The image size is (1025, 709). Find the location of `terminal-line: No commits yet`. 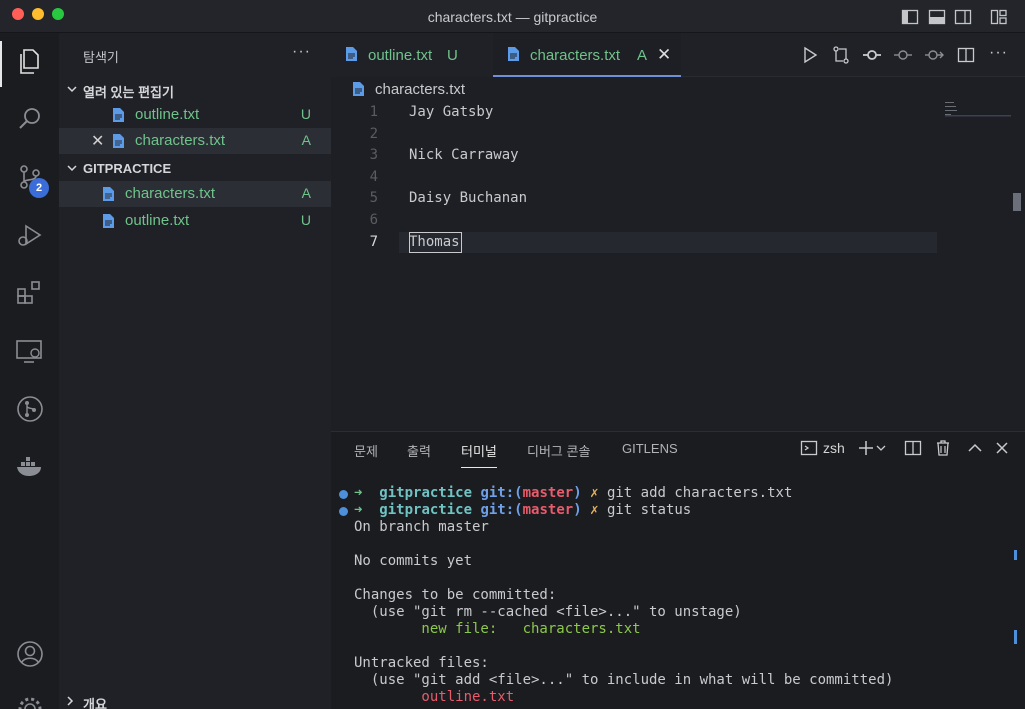

terminal-line: No commits yet is located at coordinates (413, 561).